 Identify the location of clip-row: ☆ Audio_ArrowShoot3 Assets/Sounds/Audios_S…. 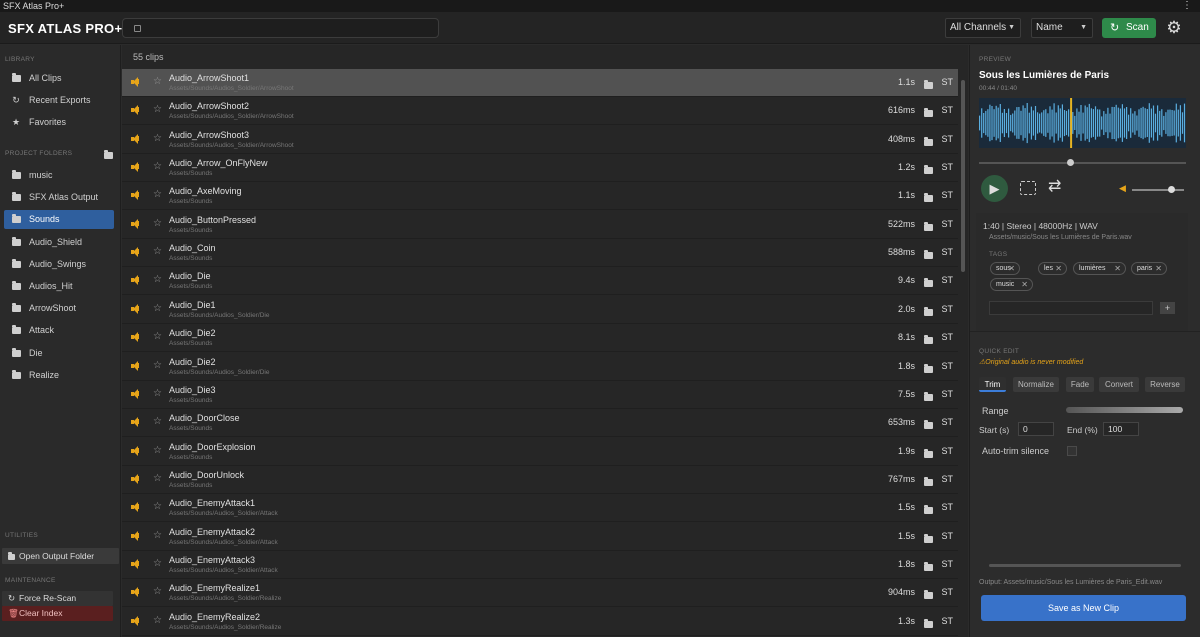
(540, 139).